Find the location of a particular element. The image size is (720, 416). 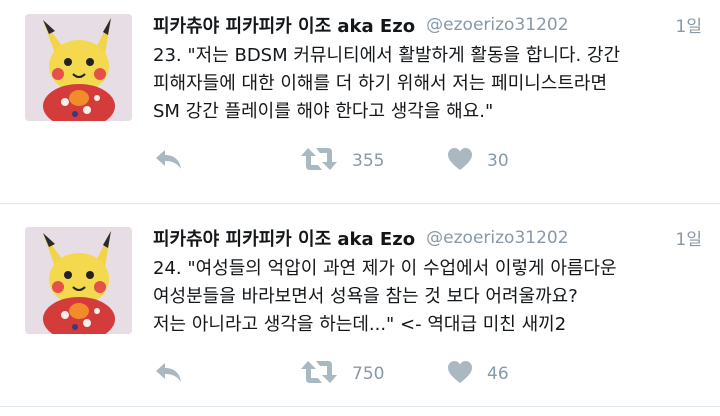

like-button: 46 is located at coordinates (478, 374).